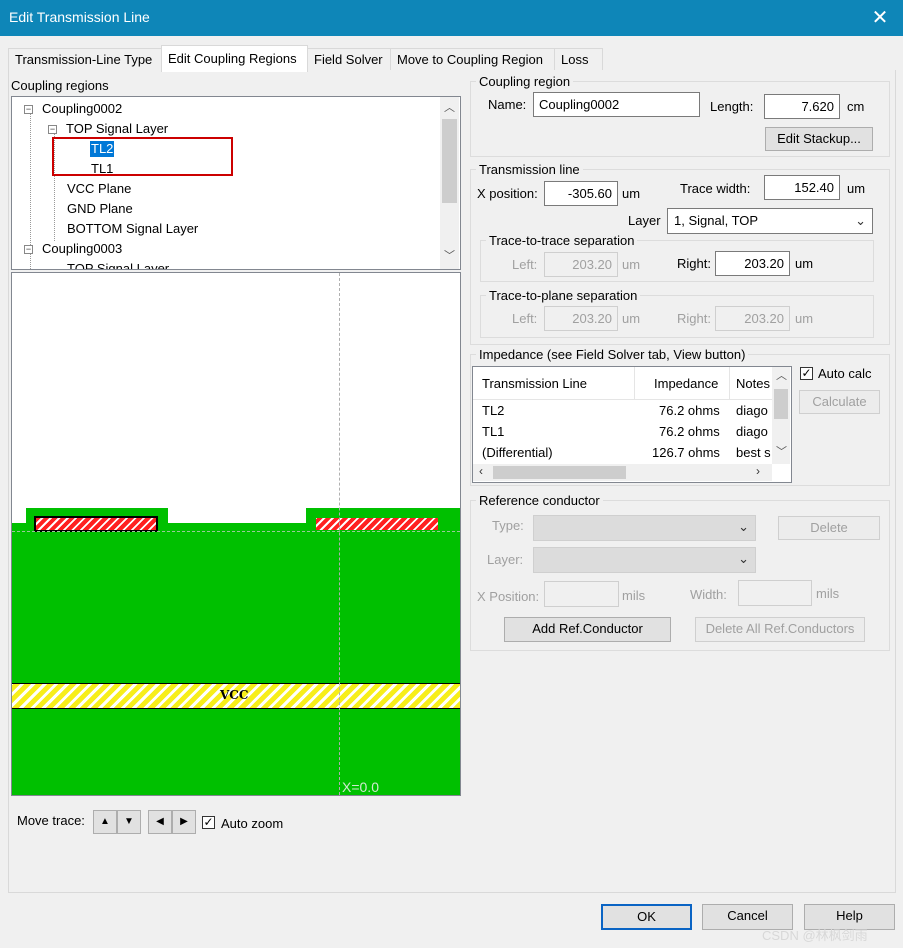 The width and height of the screenshot is (903, 948). I want to click on trace-to-trace-group-label: Trace-to-trace separation, so click(562, 240).